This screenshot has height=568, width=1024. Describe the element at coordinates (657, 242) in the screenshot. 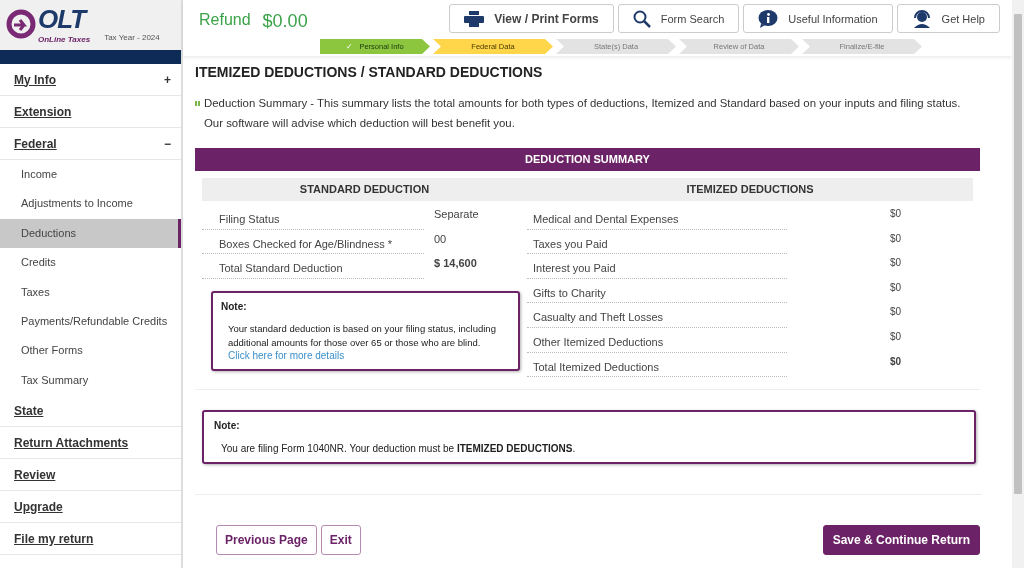

I see `row-label: Taxes you Paid` at that location.